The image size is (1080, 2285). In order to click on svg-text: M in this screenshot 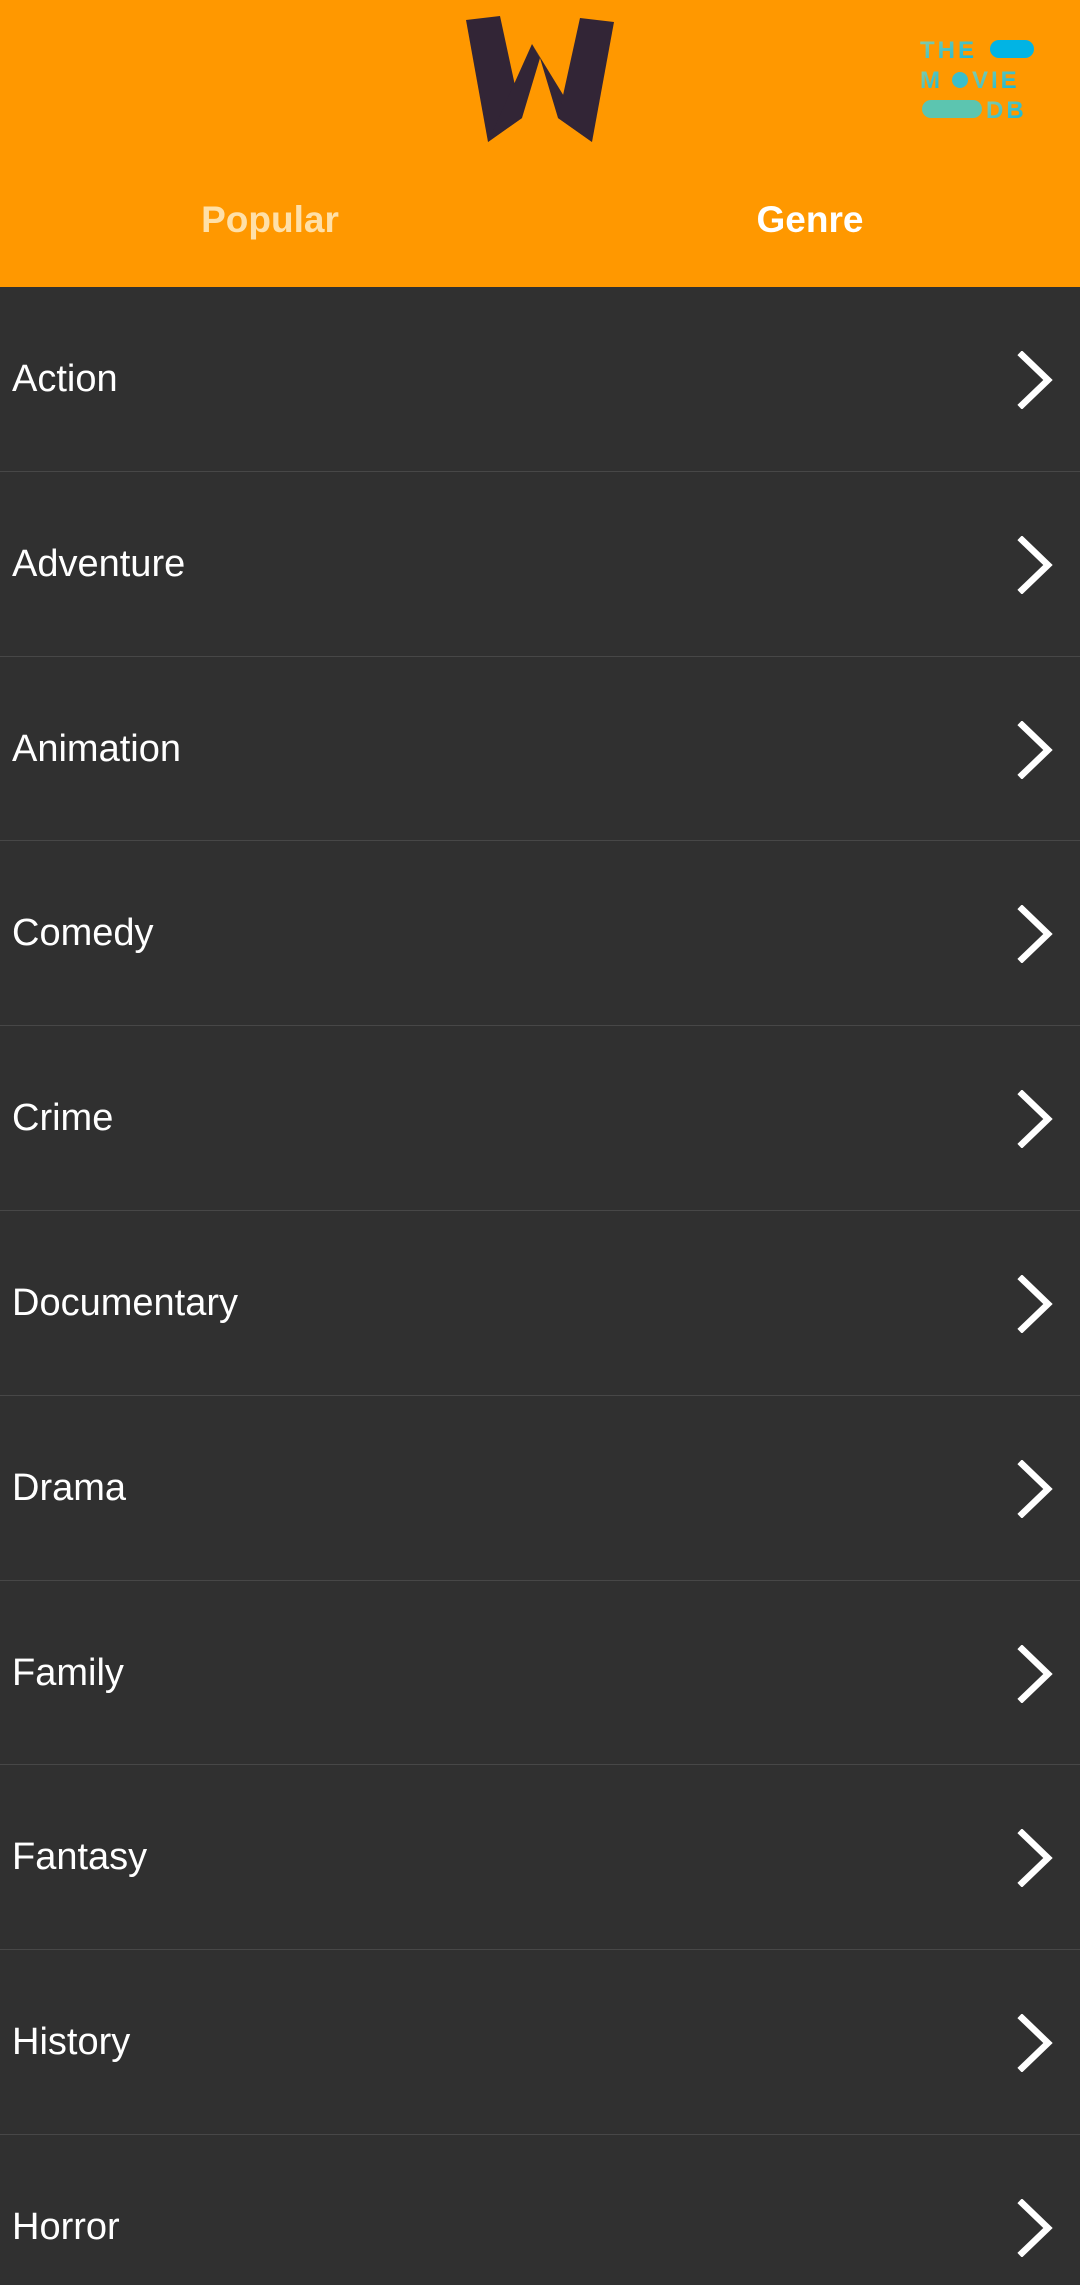, I will do `click(931, 80)`.